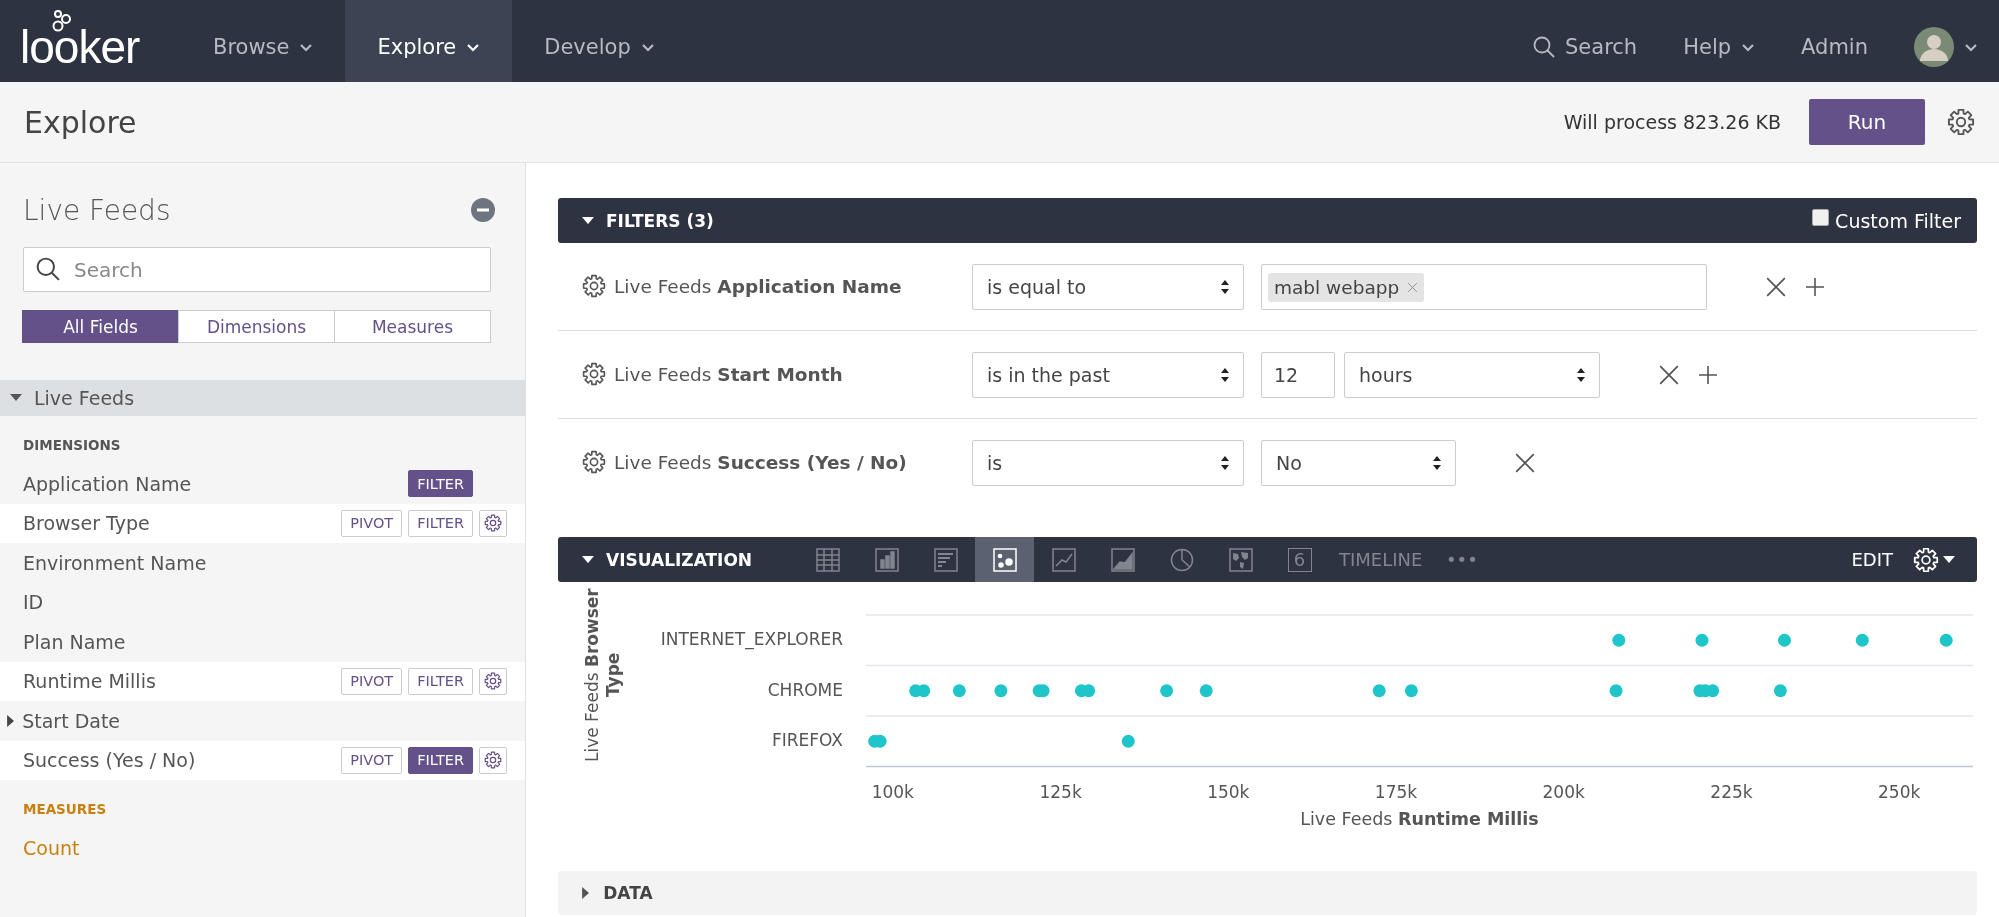 The width and height of the screenshot is (1999, 917). I want to click on table-icon, so click(827, 559).